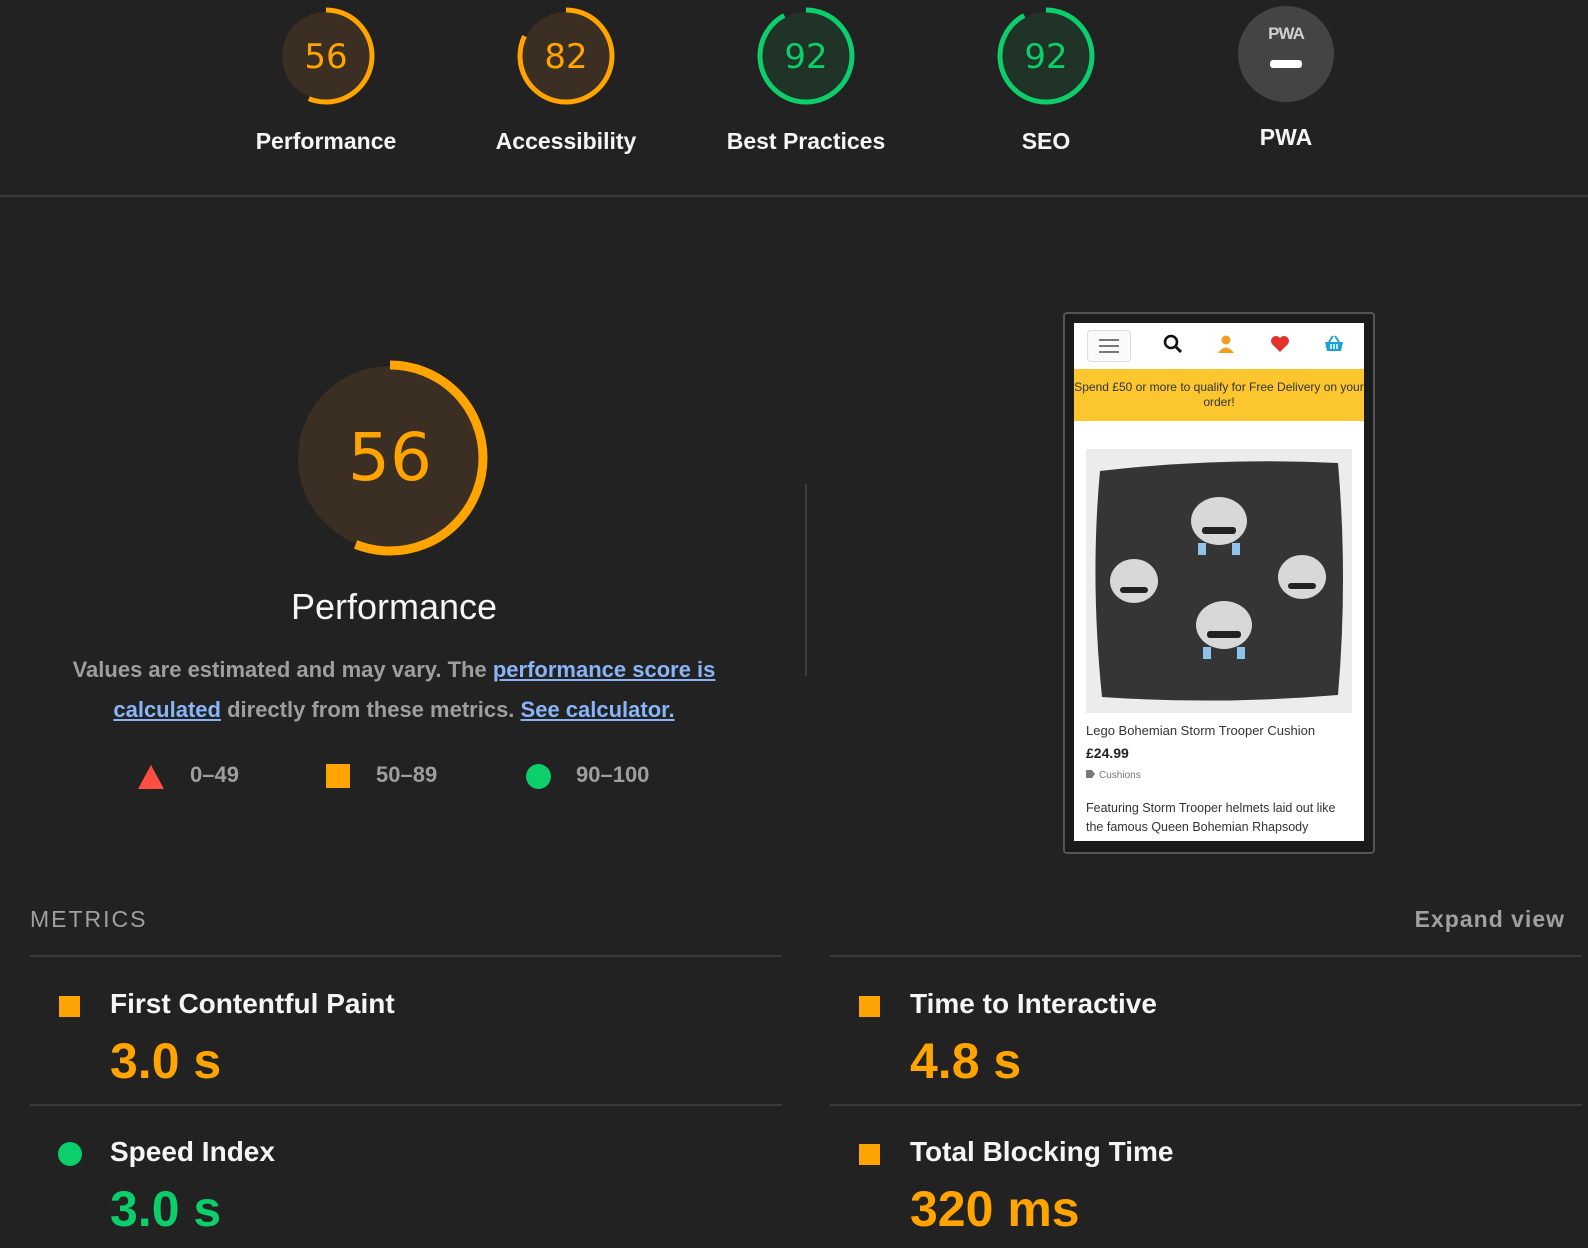 This screenshot has width=1588, height=1248. Describe the element at coordinates (613, 774) in the screenshot. I see `legend-pass-label: 90–100` at that location.